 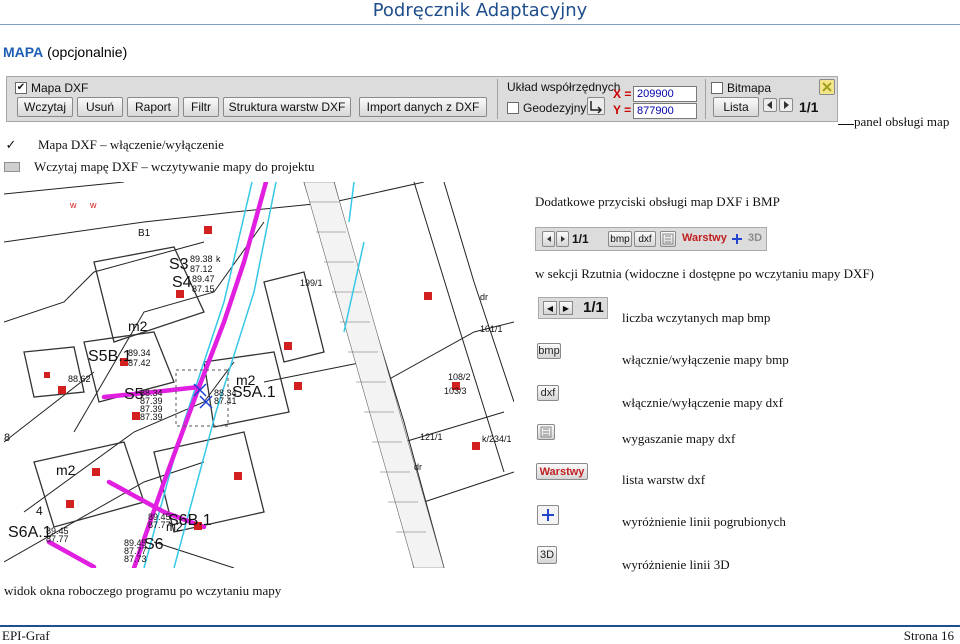 What do you see at coordinates (139, 363) in the screenshot?
I see `map-label-v6: 87.42` at bounding box center [139, 363].